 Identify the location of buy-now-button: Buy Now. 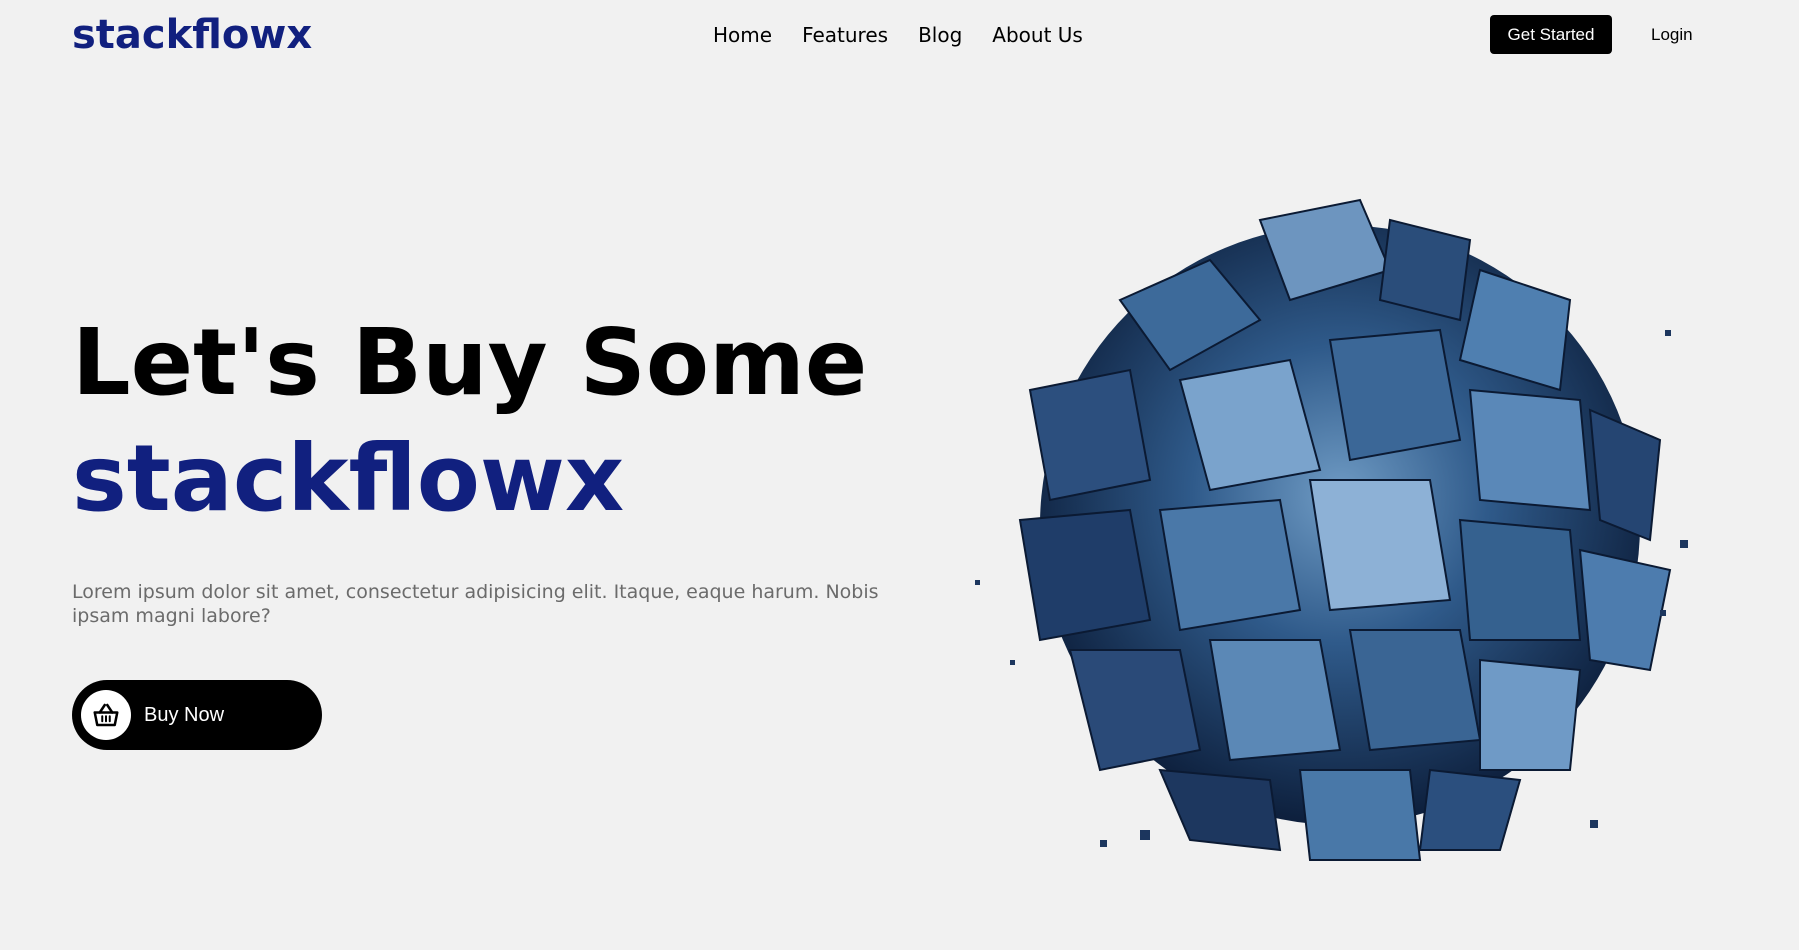
(197, 715).